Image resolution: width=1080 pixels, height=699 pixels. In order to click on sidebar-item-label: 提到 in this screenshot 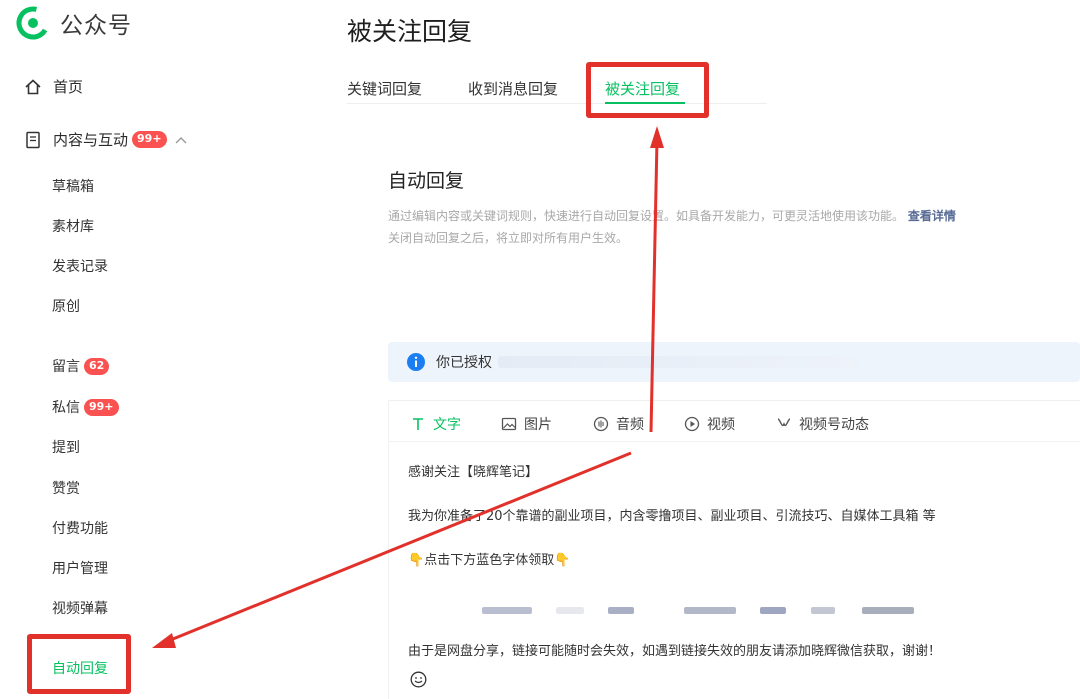, I will do `click(66, 448)`.